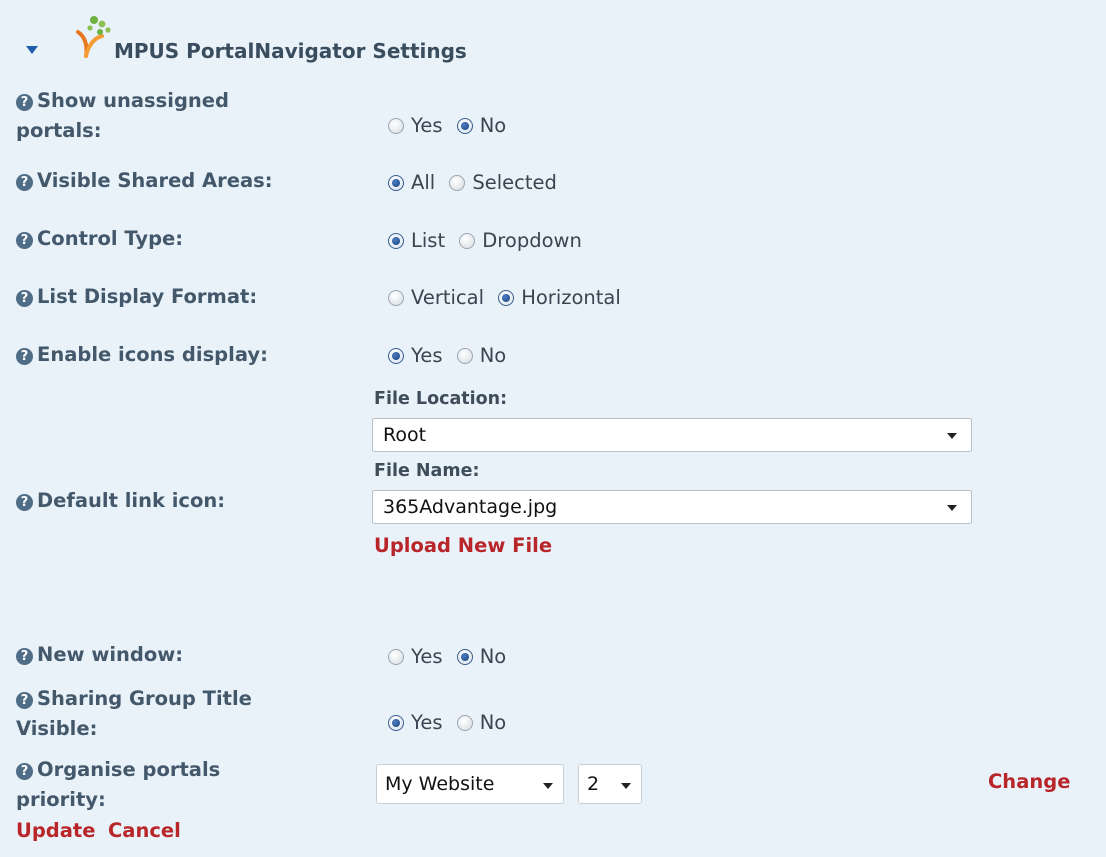 The image size is (1106, 857). I want to click on priority-select: 2, so click(610, 784).